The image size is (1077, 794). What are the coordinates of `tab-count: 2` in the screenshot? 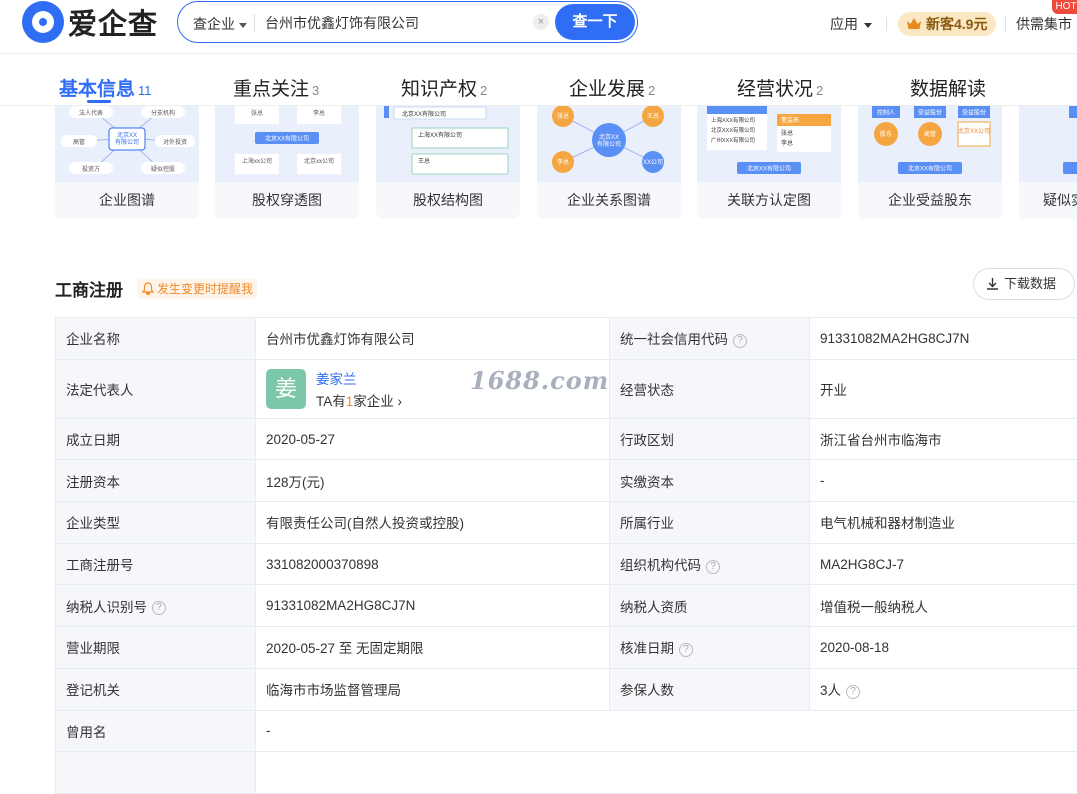 It's located at (651, 90).